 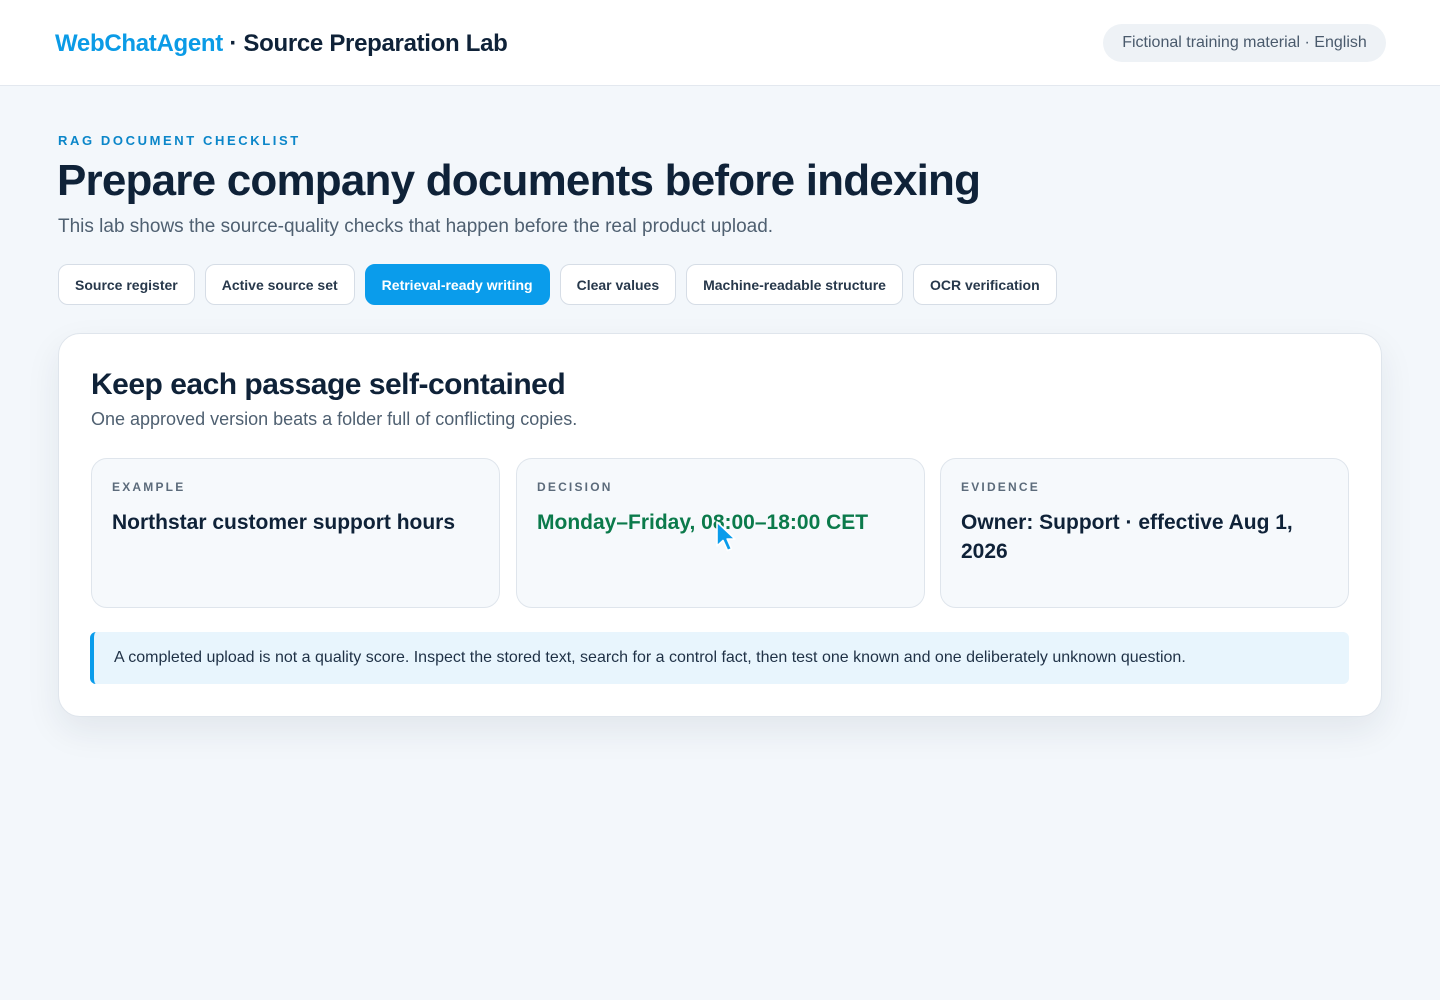 What do you see at coordinates (1127, 537) in the screenshot?
I see `evidence-value: Owner: Support · effective Aug 1, 2026` at bounding box center [1127, 537].